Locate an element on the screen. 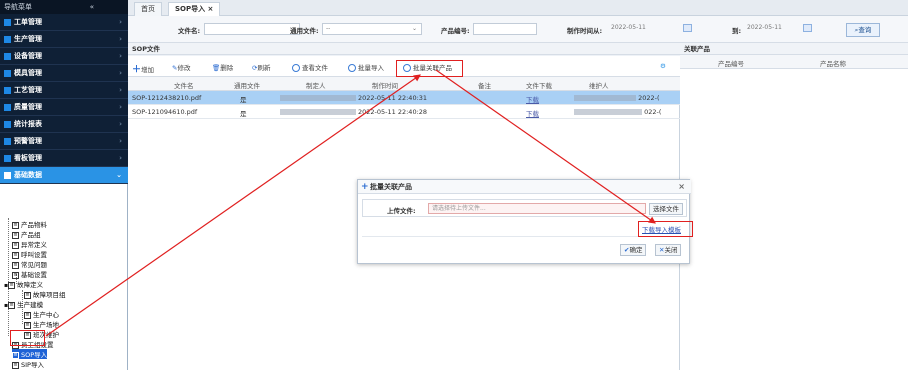 This screenshot has height=370, width=908. tree-item-production-modeling: ▪≡ 生产建模 is located at coordinates (23, 304).